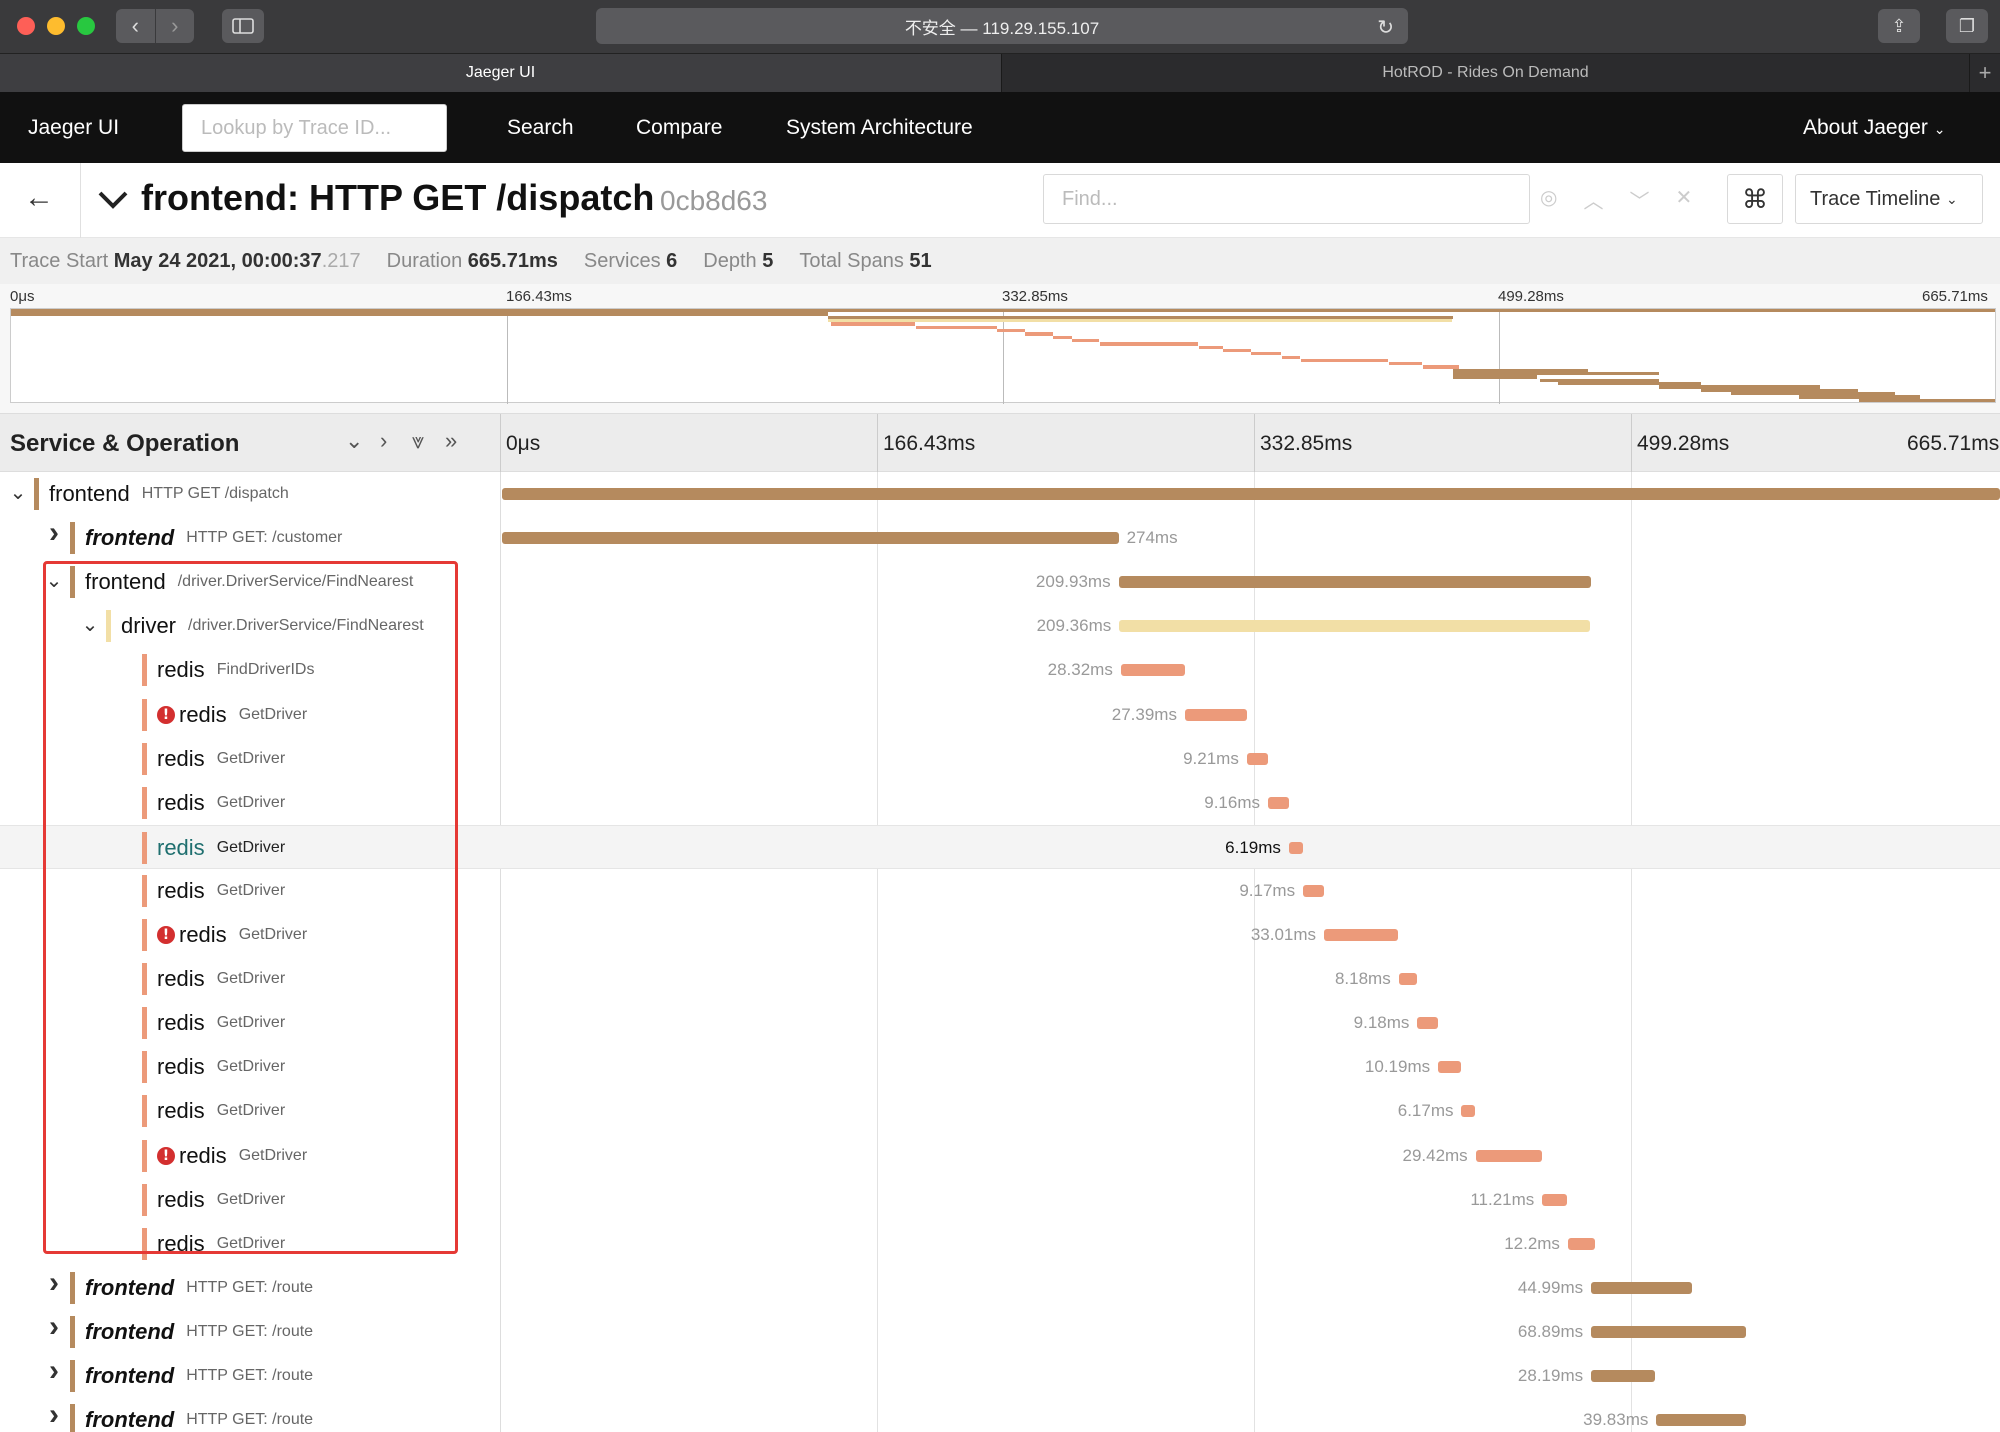 This screenshot has height=1432, width=2000. I want to click on span-row: redis GetDriver 9.17ms, so click(1000, 891).